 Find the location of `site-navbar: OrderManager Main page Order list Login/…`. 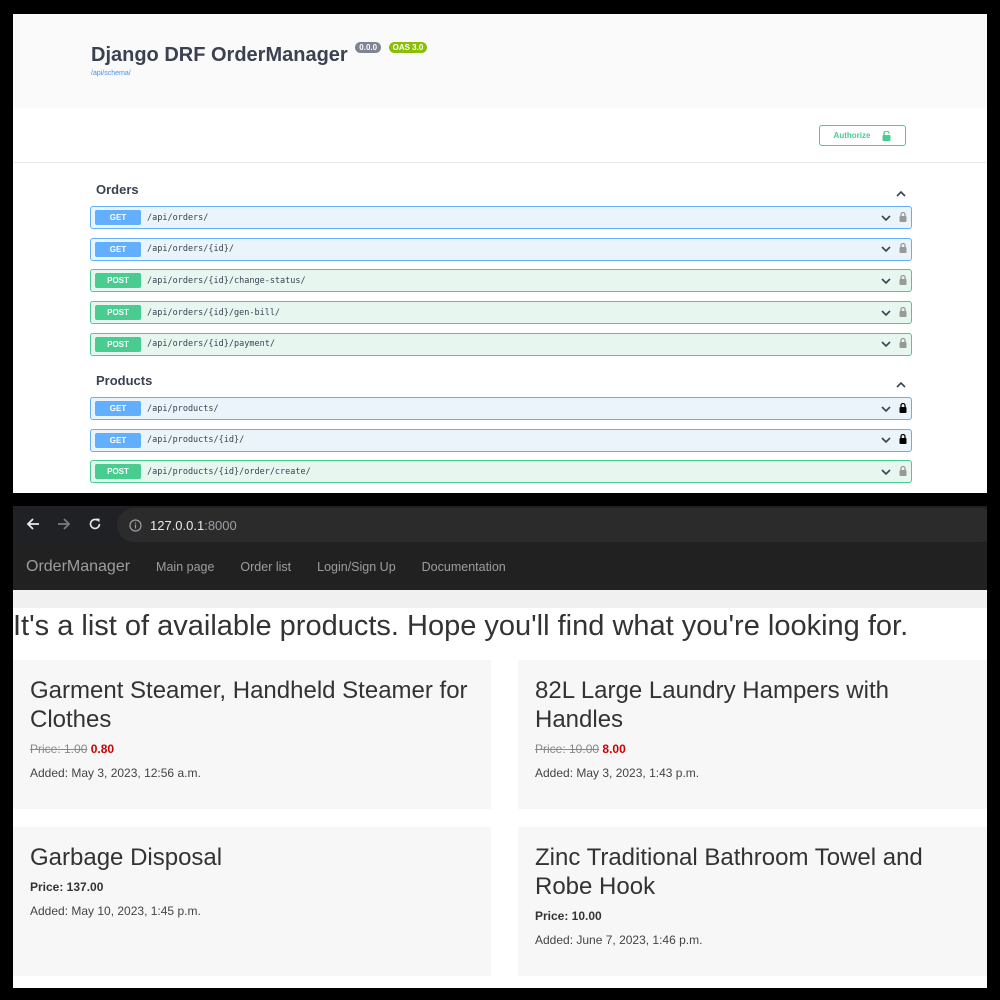

site-navbar: OrderManager Main page Order list Login/… is located at coordinates (500, 567).